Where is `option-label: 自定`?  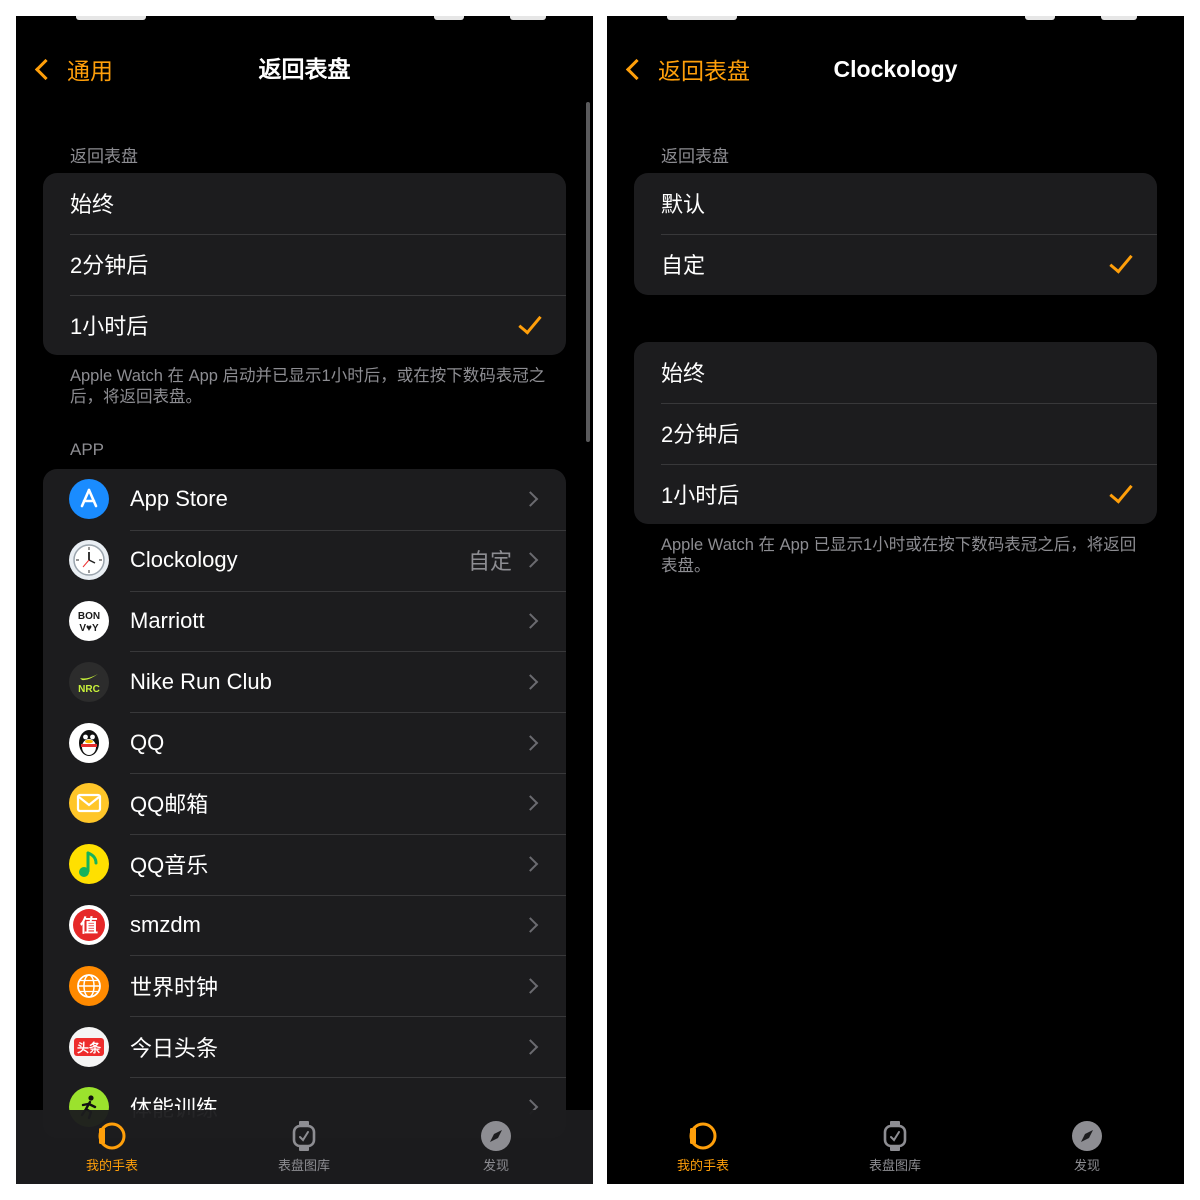 option-label: 自定 is located at coordinates (683, 266).